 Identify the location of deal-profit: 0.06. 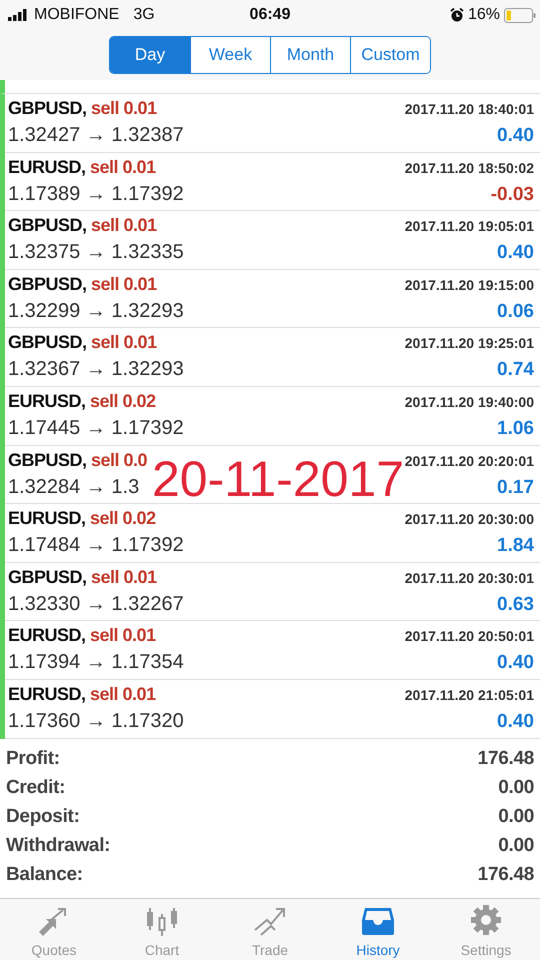
(515, 311).